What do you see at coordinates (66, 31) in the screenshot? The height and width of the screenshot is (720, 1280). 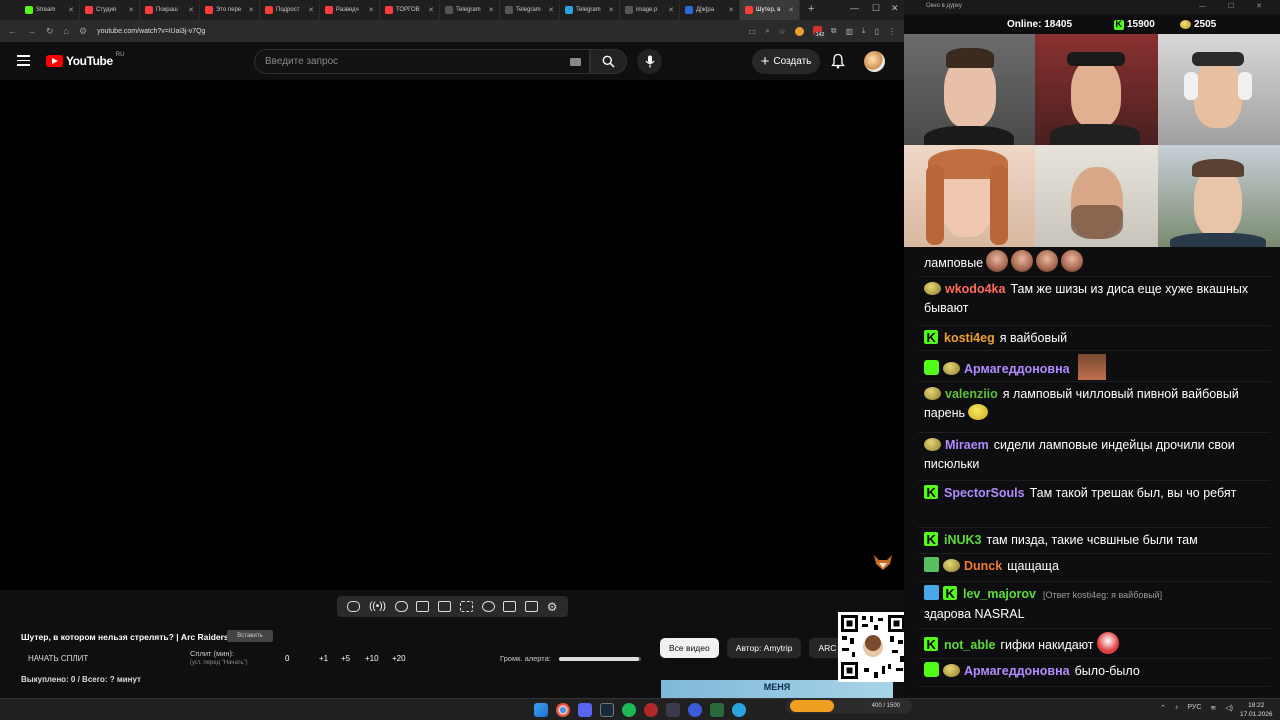 I see `home-icon: ⌂` at bounding box center [66, 31].